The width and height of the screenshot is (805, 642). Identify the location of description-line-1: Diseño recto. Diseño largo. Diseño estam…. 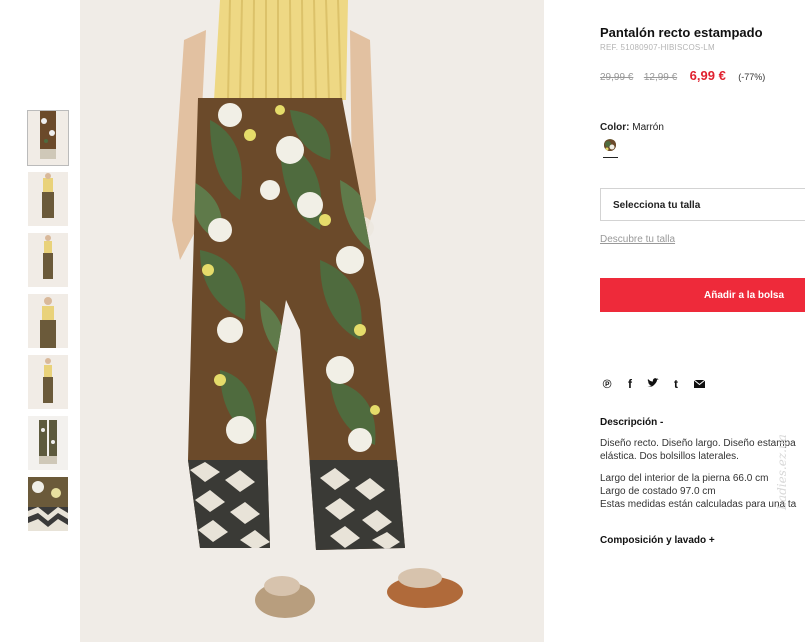
(698, 443).